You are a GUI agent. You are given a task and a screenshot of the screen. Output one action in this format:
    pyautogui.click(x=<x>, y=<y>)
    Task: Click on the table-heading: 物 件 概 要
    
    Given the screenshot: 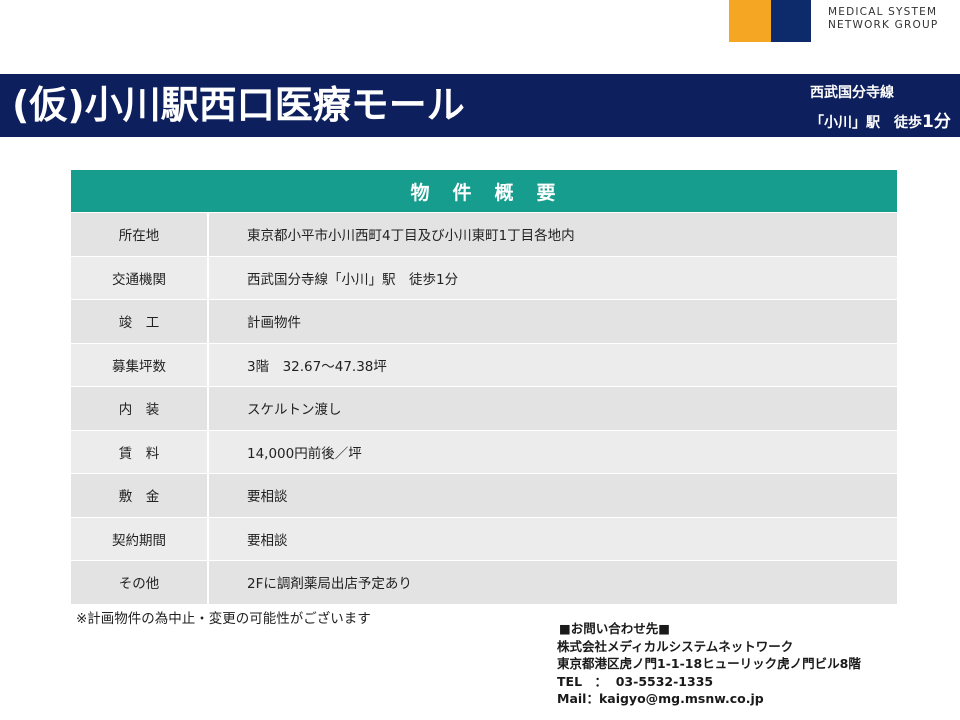 What is the action you would take?
    pyautogui.click(x=484, y=191)
    